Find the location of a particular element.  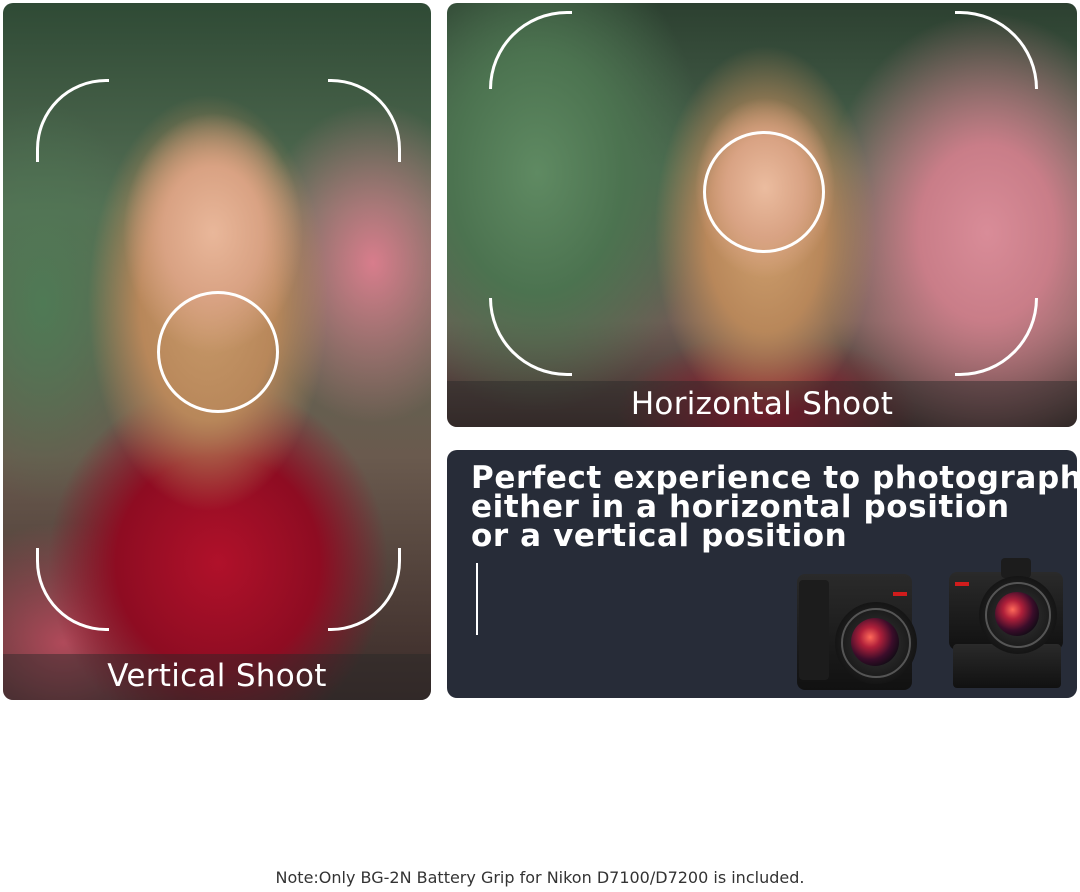

accent-divider is located at coordinates (477, 599).